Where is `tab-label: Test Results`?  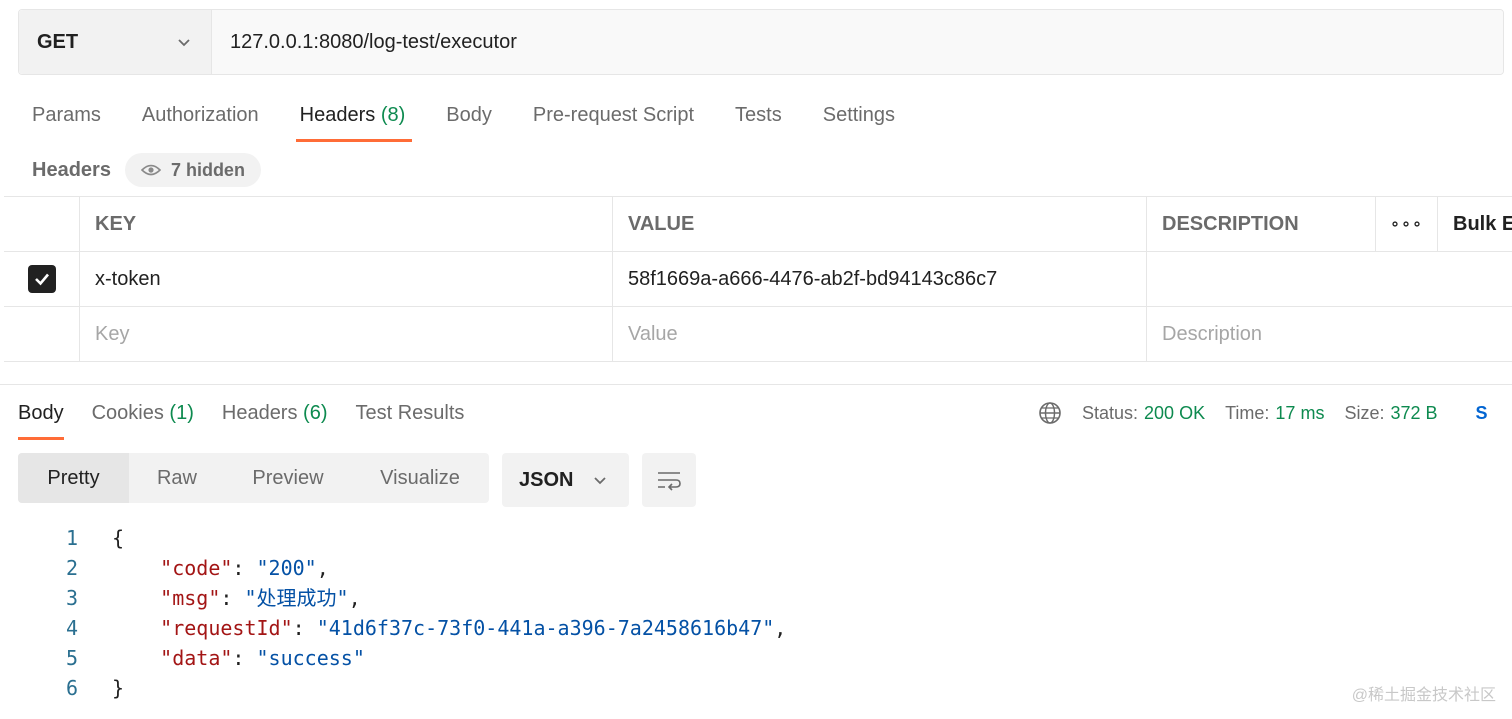
tab-label: Test Results is located at coordinates (410, 413).